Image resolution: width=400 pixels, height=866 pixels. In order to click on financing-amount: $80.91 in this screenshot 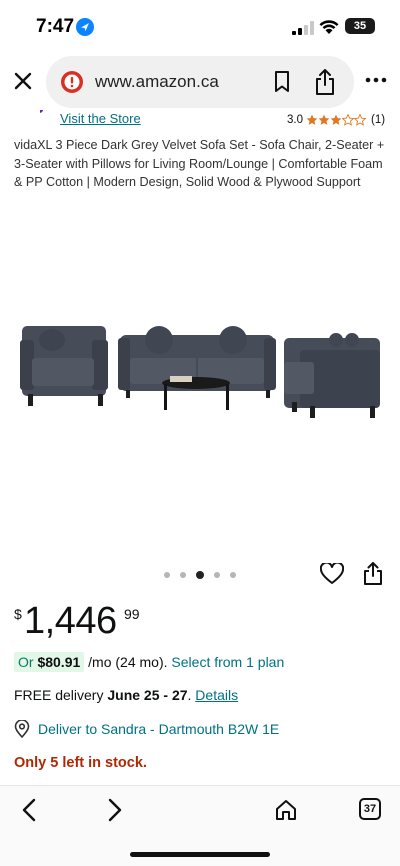, I will do `click(59, 662)`.